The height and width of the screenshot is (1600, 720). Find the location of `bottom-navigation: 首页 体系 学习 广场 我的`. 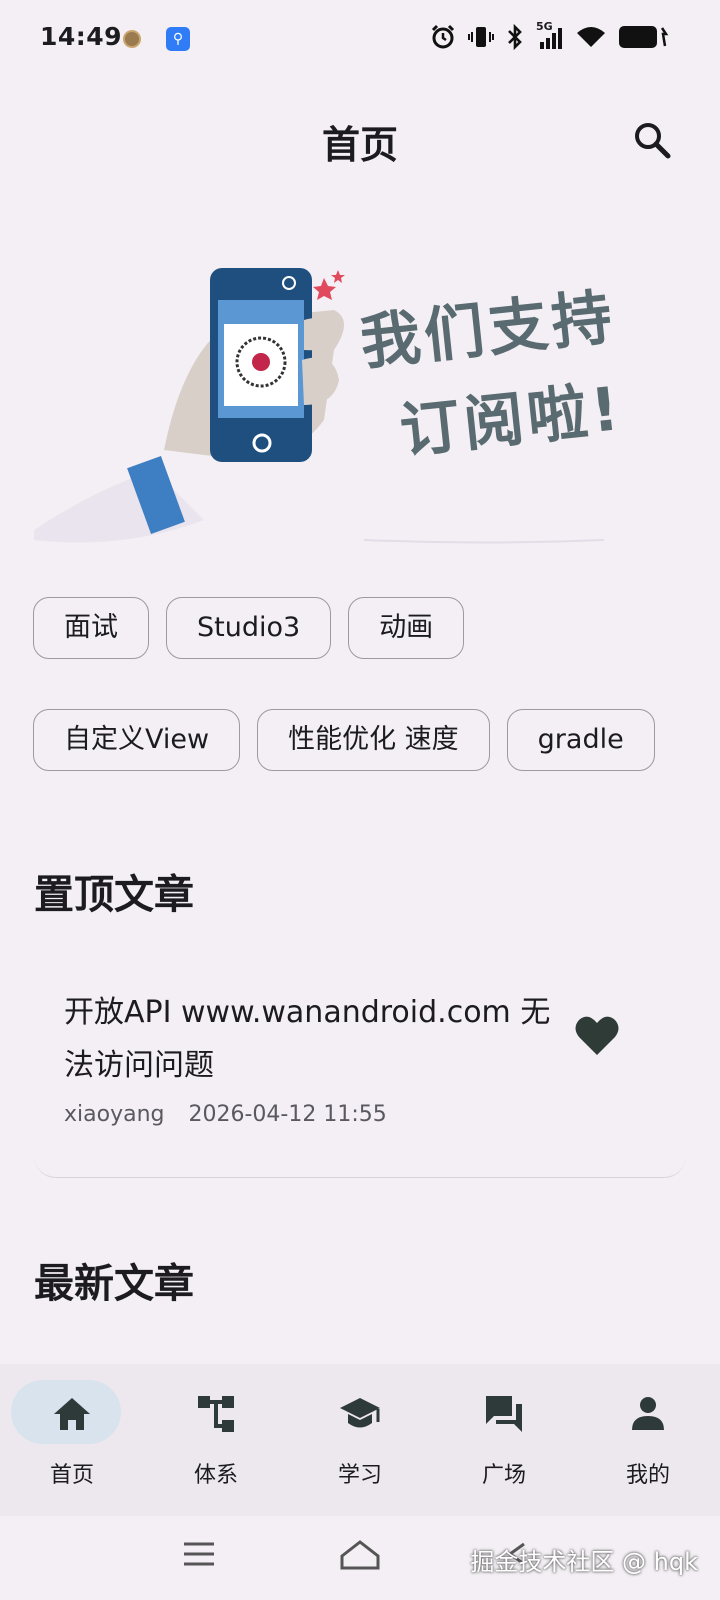

bottom-navigation: 首页 体系 学习 广场 我的 is located at coordinates (360, 1440).